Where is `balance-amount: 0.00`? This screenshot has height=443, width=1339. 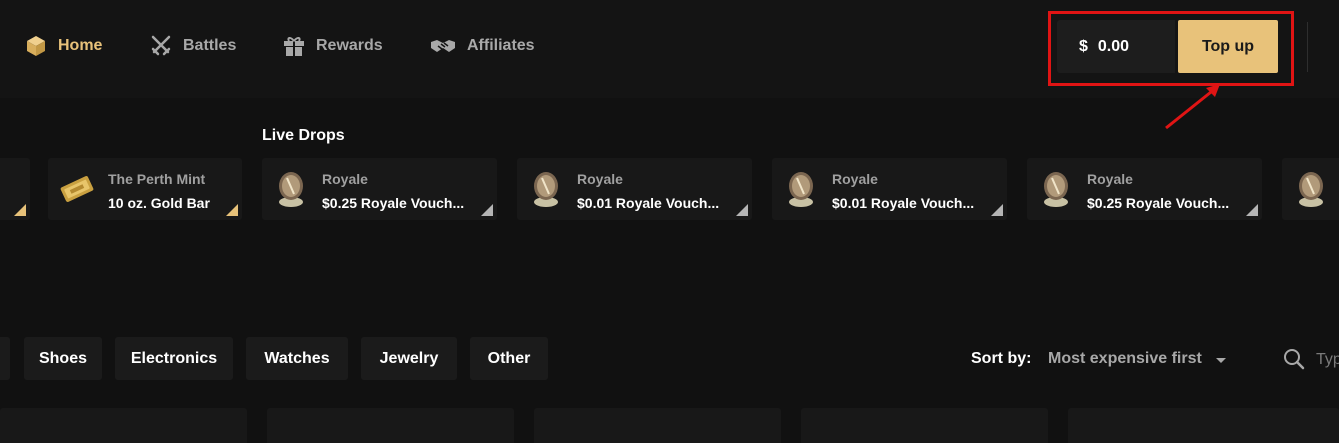 balance-amount: 0.00 is located at coordinates (1113, 46).